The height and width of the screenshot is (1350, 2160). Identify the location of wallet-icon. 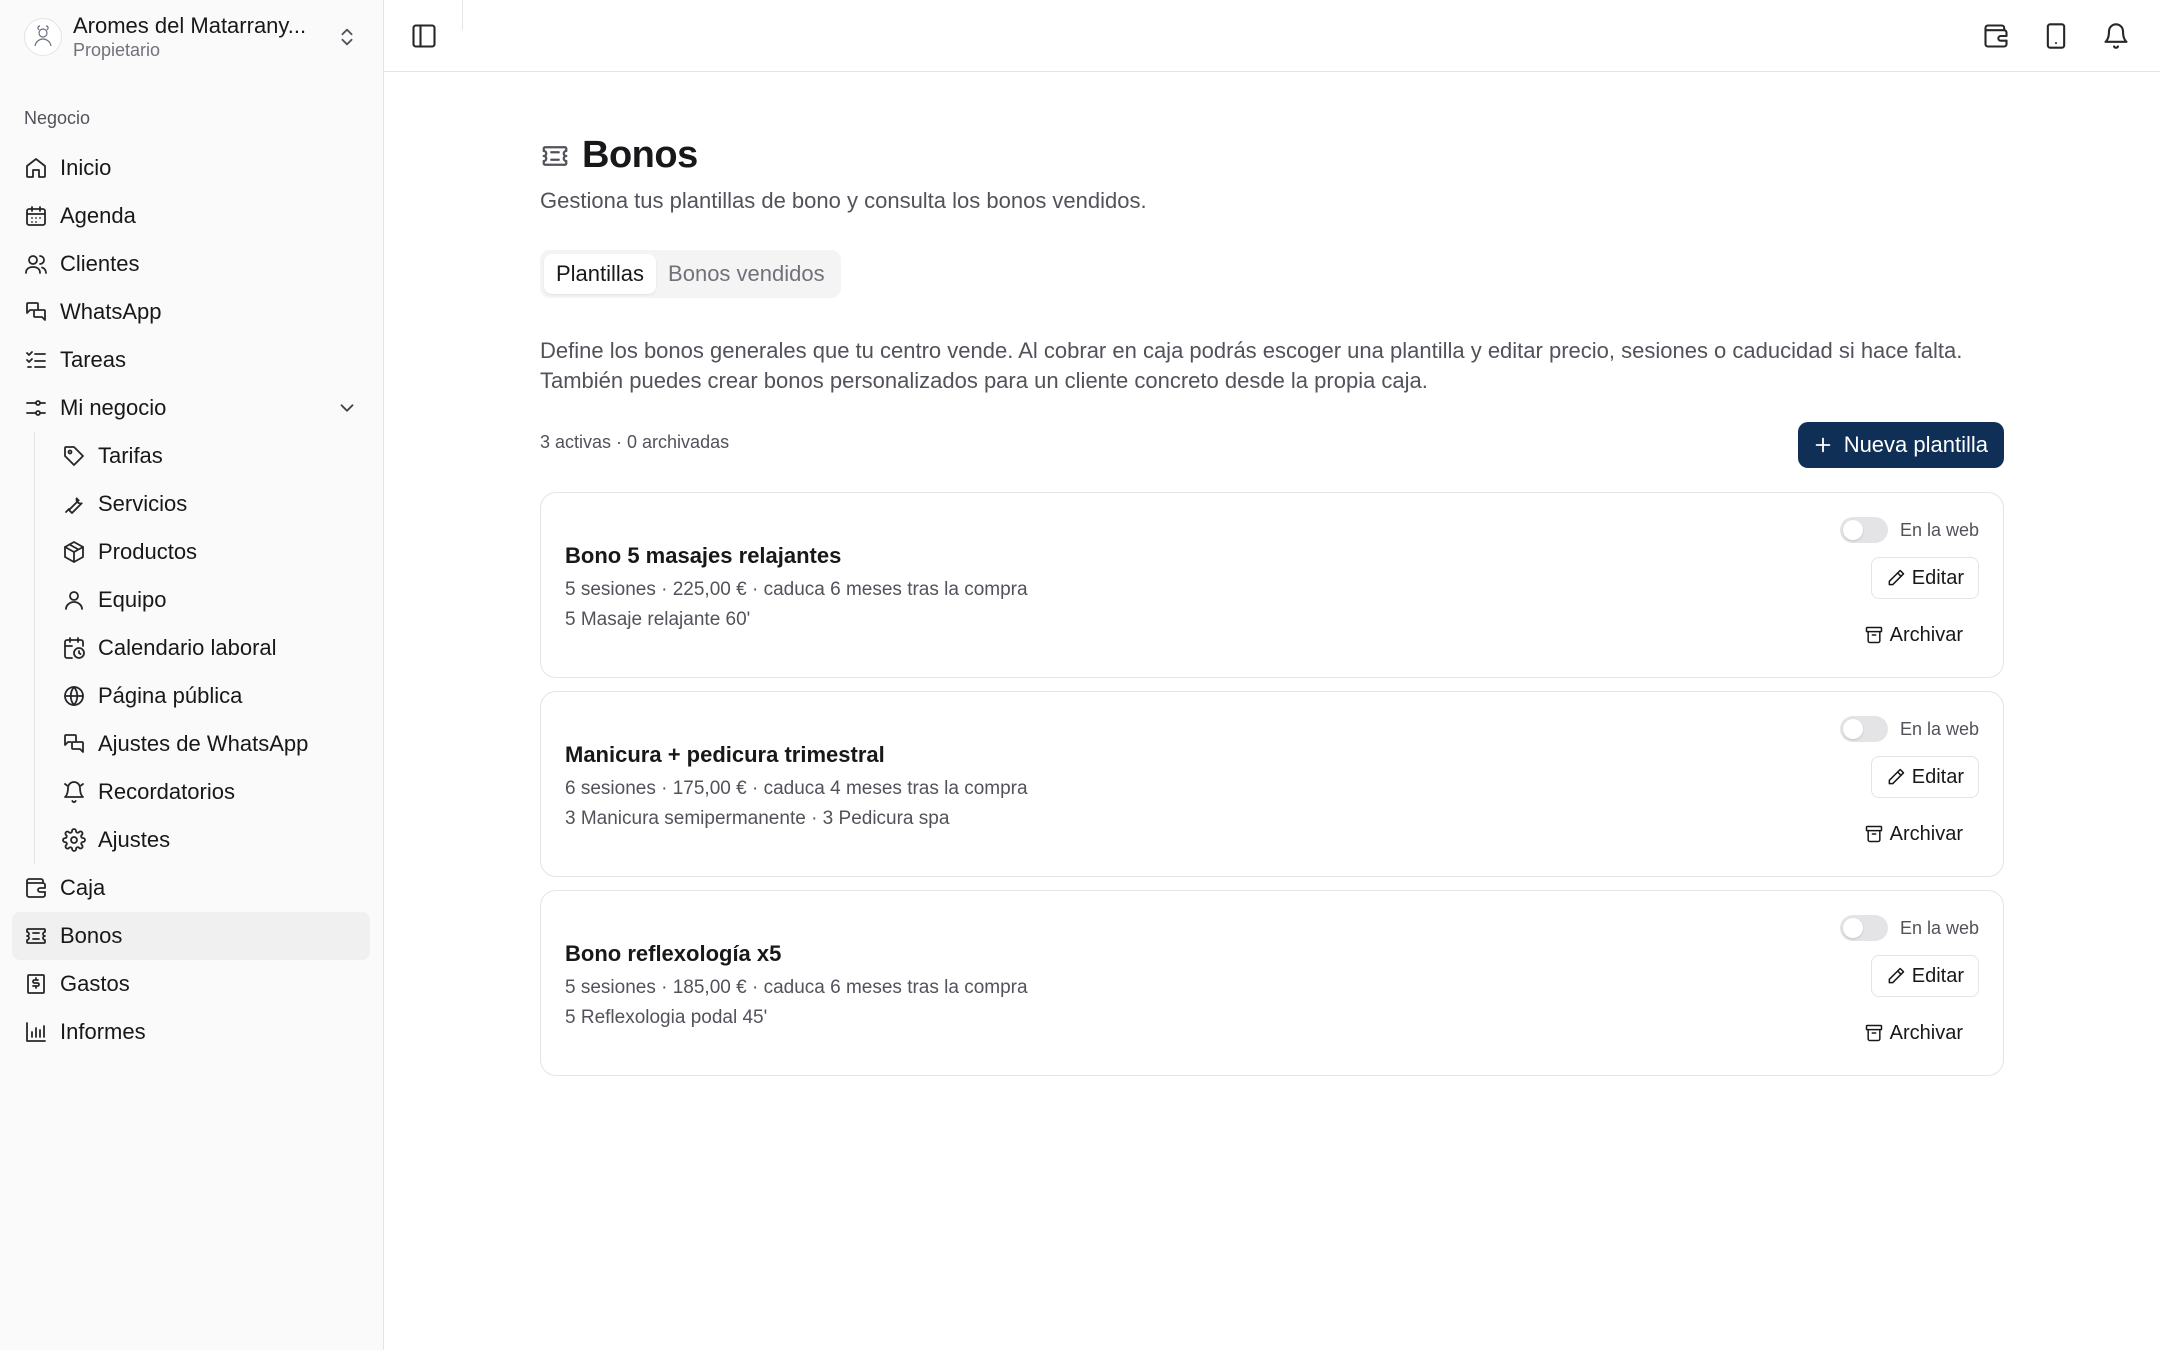
(1996, 36).